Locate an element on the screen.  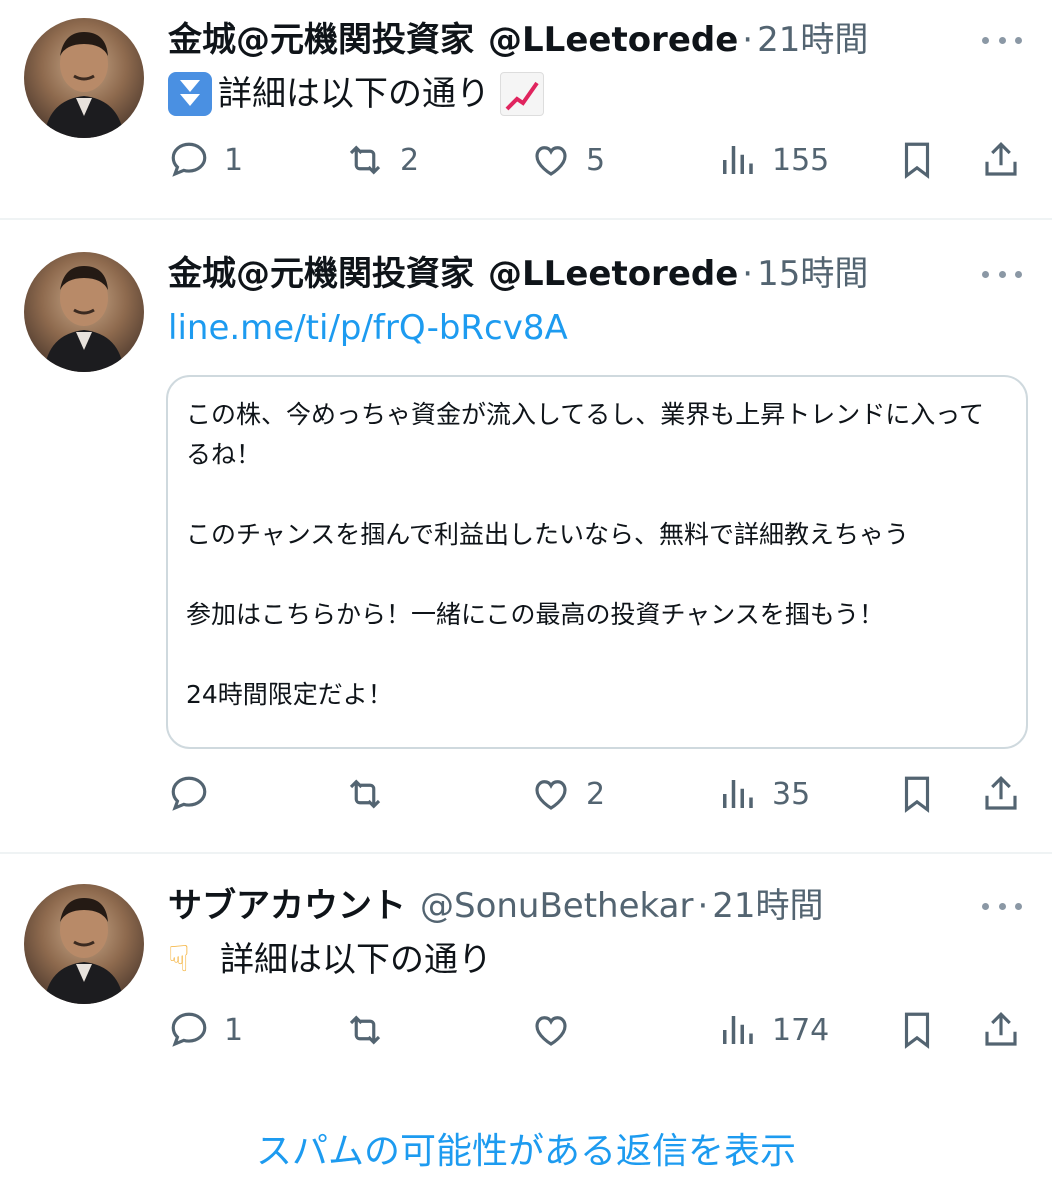
card-line: この株、今めっちゃ資金が流入してるし、業界も上昇トレンドに入って is located at coordinates (585, 414).